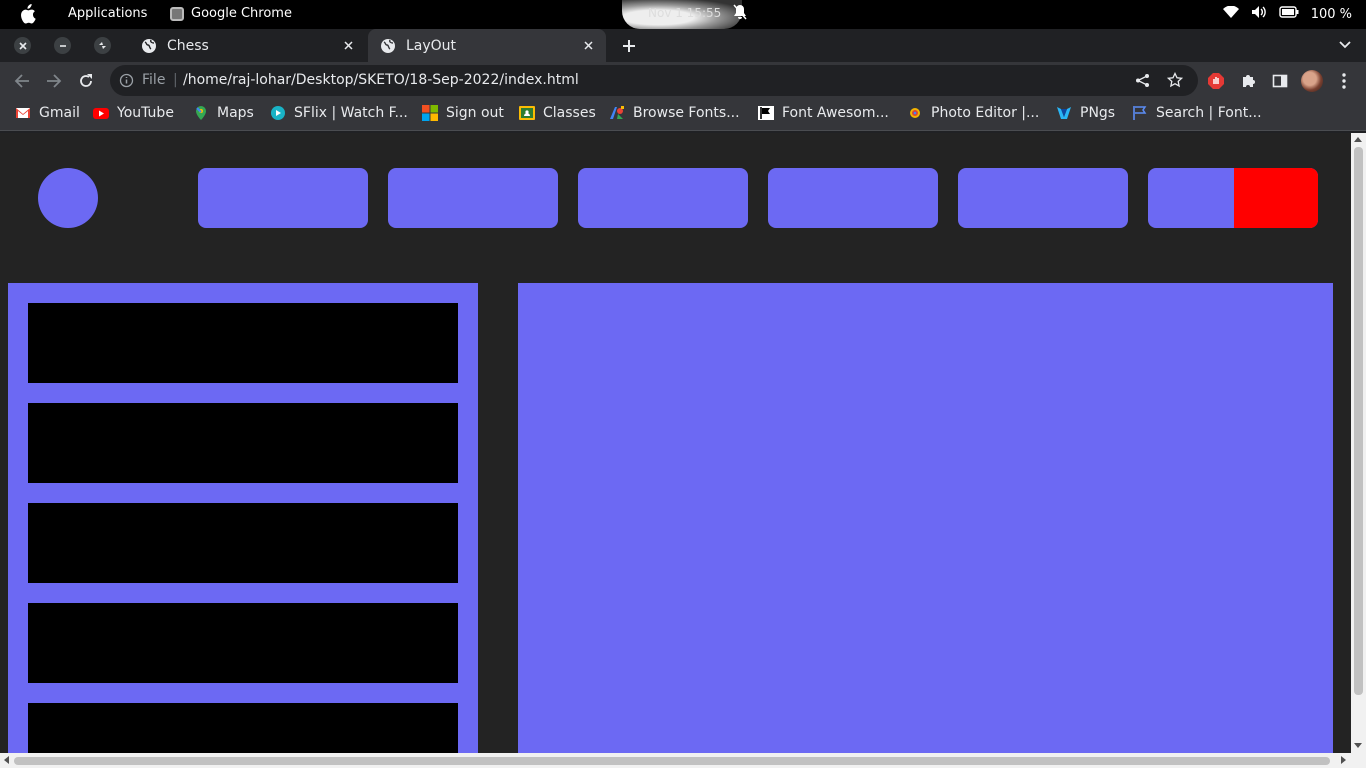 The width and height of the screenshot is (1366, 768). What do you see at coordinates (527, 113) in the screenshot?
I see `classroom-icon` at bounding box center [527, 113].